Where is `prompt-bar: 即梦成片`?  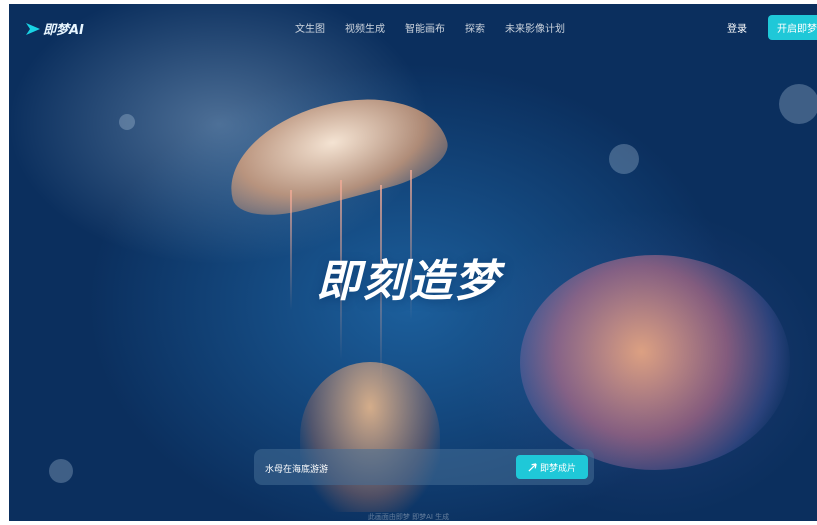
prompt-bar: 即梦成片 is located at coordinates (424, 467).